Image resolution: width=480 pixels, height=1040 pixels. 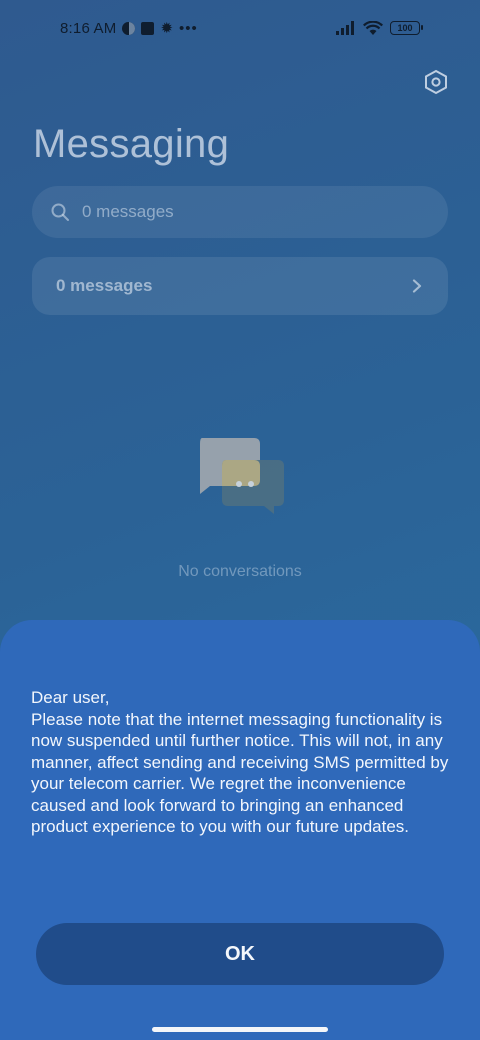 What do you see at coordinates (373, 27) in the screenshot?
I see `wifi-icon` at bounding box center [373, 27].